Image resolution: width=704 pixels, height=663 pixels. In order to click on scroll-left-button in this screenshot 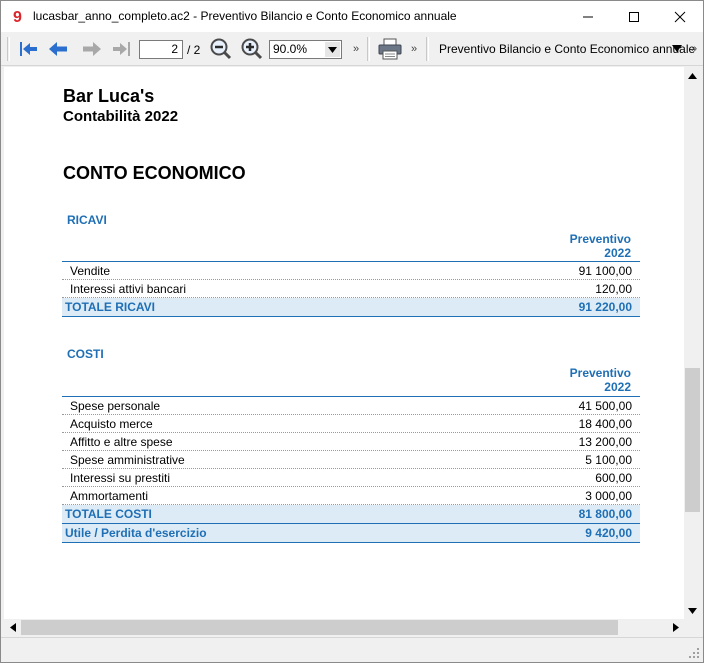, I will do `click(12, 627)`.